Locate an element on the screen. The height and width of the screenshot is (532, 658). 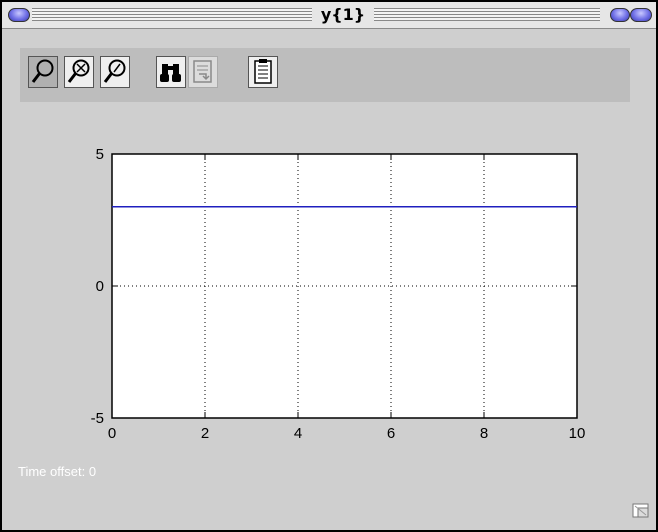
parameters-button is located at coordinates (263, 72).